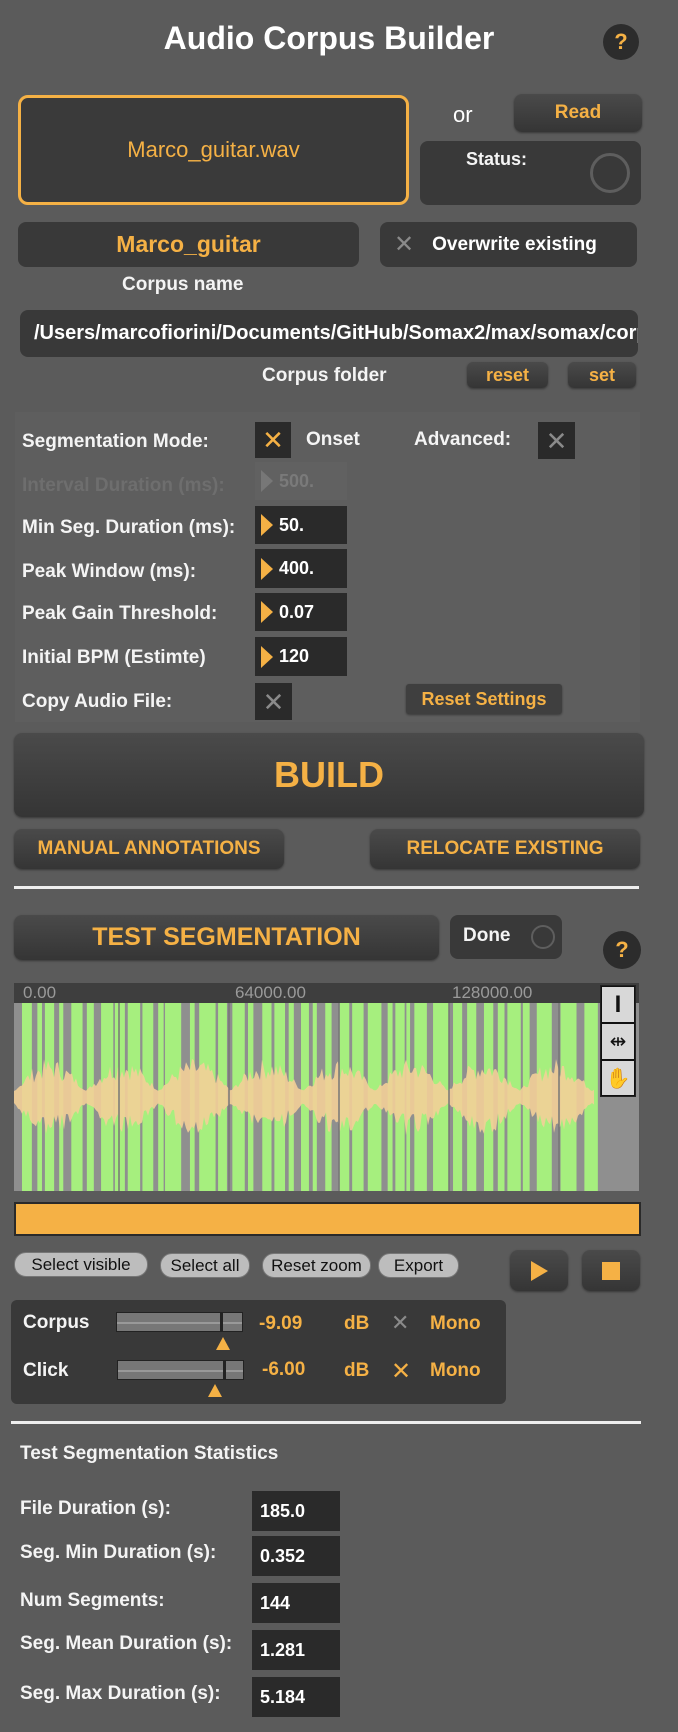  I want to click on peak-gain-value: 0.07, so click(297, 611).